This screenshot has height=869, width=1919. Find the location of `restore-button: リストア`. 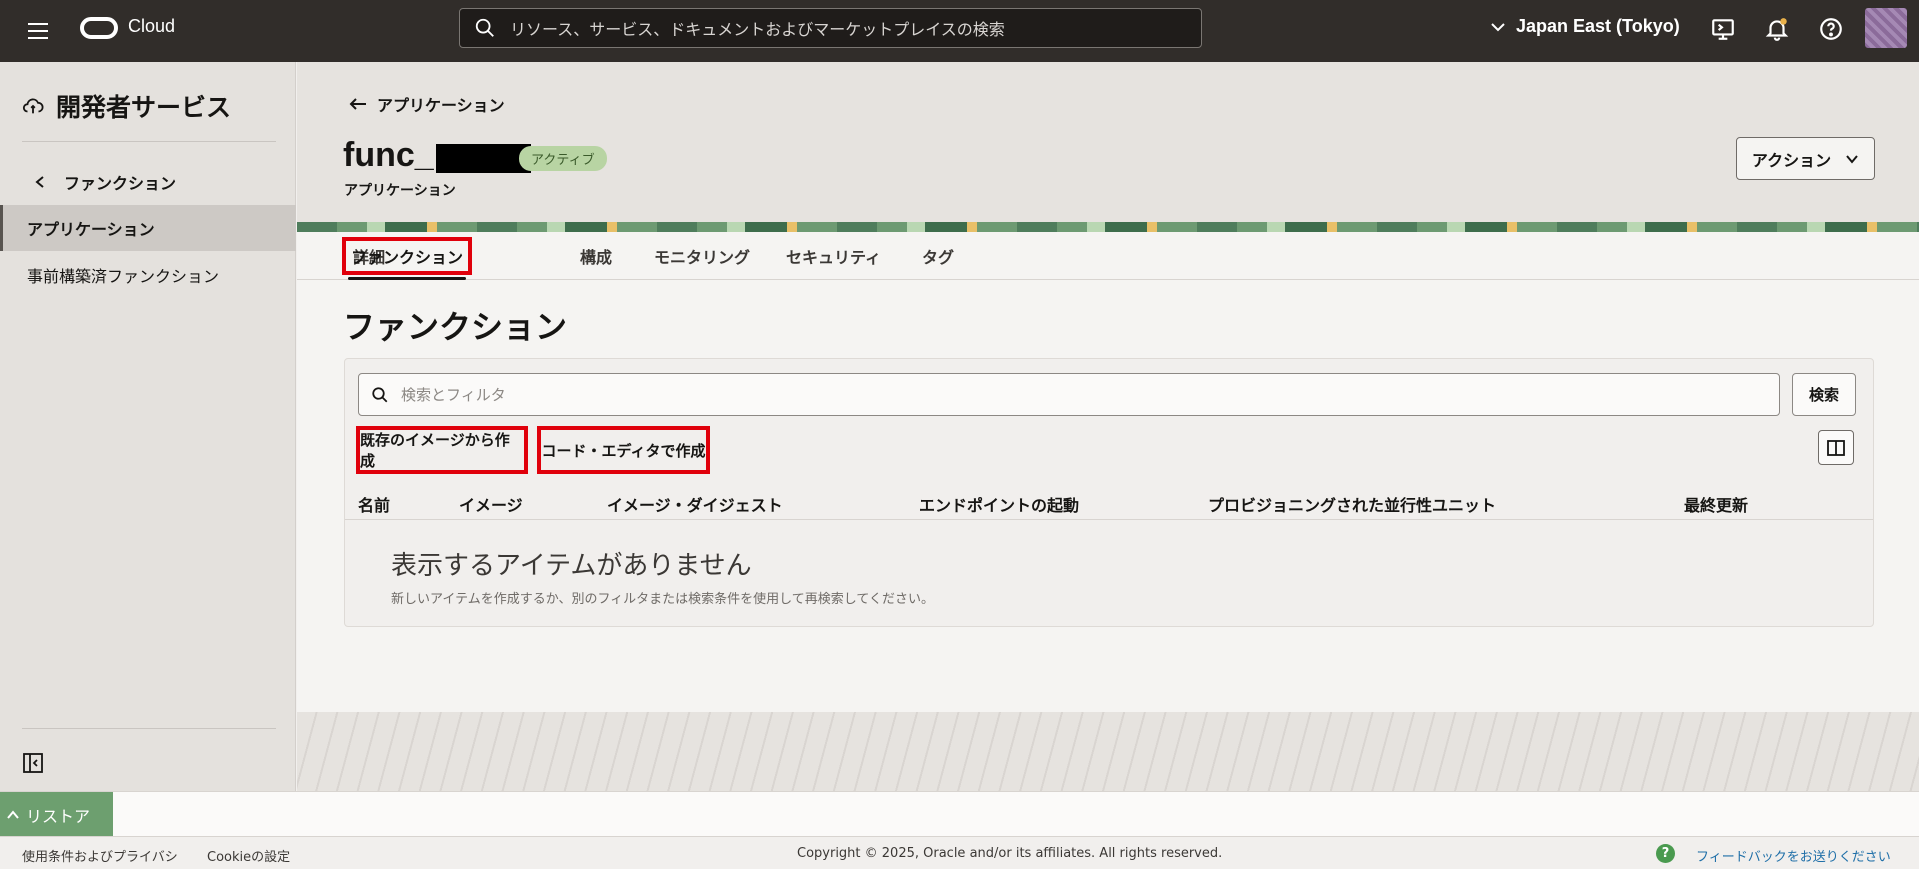

restore-button: リストア is located at coordinates (56, 814).